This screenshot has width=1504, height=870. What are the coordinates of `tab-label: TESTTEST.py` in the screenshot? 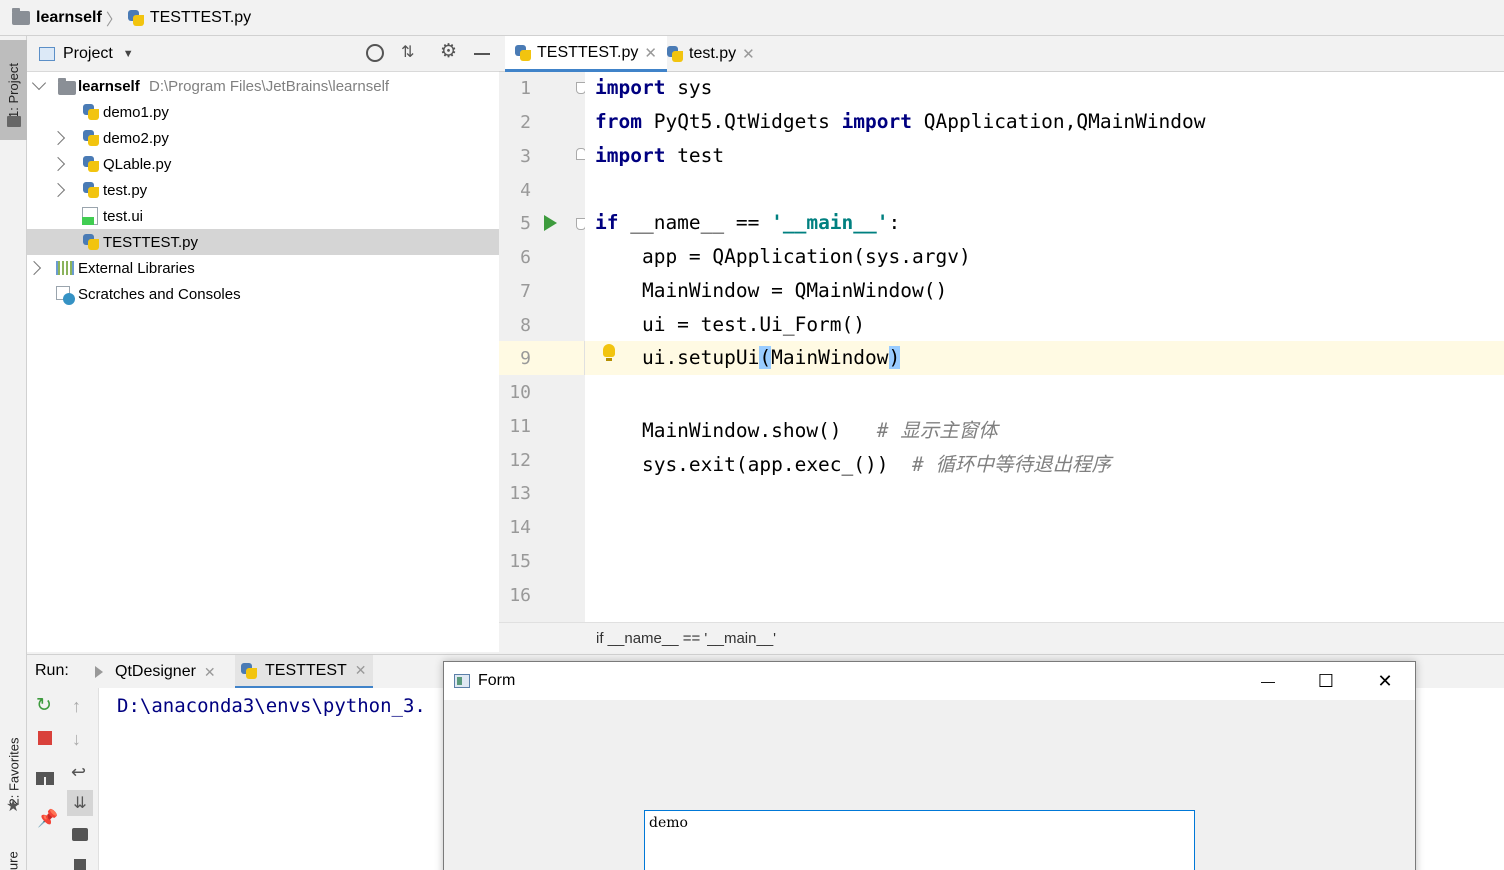 It's located at (588, 52).